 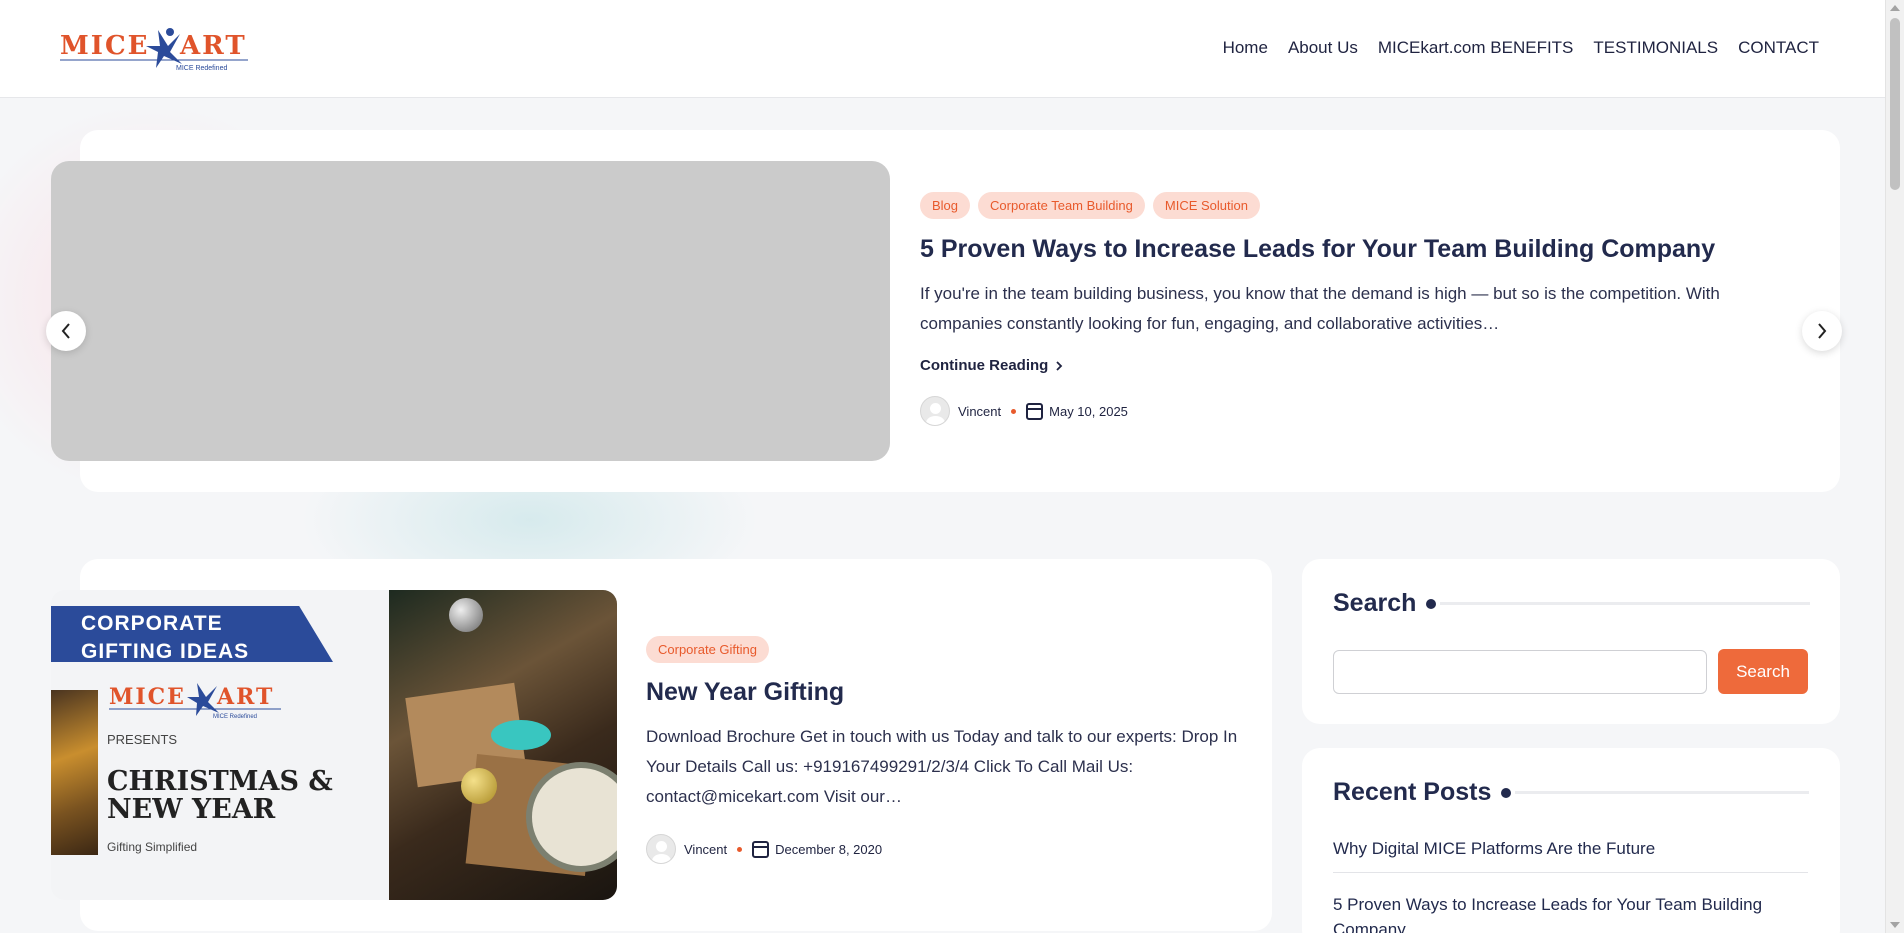 I want to click on tag-corporate-gifting: Corporate Gifting, so click(x=707, y=649).